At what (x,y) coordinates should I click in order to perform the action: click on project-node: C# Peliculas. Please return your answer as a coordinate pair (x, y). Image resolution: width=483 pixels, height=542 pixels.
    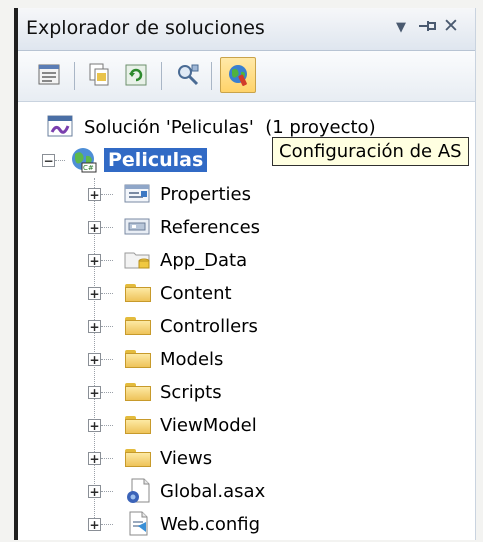
    Looking at the image, I should click on (138, 160).